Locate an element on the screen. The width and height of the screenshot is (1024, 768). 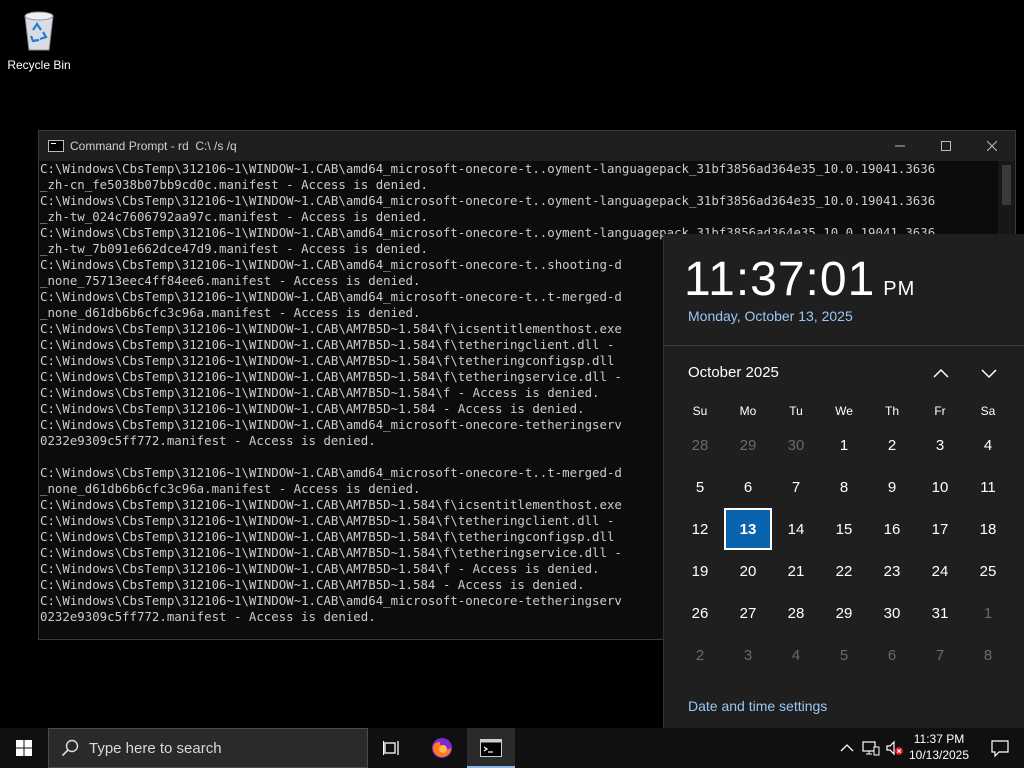
chevron-down-icon is located at coordinates (989, 374).